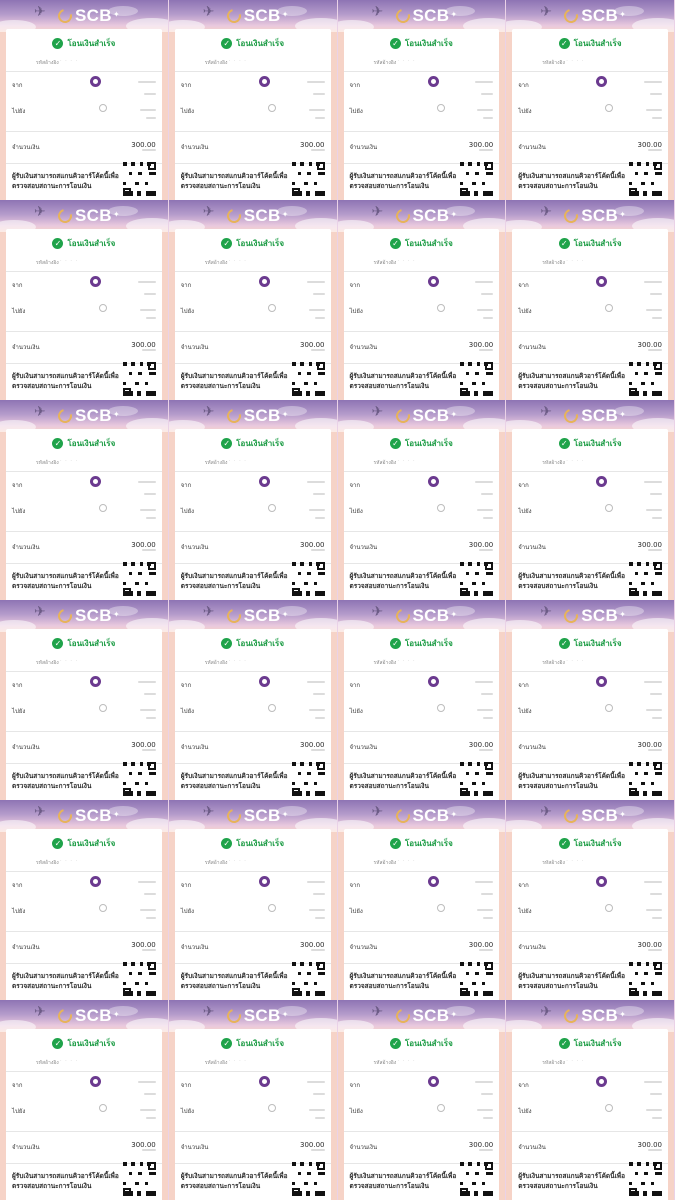 Image resolution: width=675 pixels, height=1200 pixels. Describe the element at coordinates (454, 414) in the screenshot. I see `sparkle-icon: ✦` at that location.